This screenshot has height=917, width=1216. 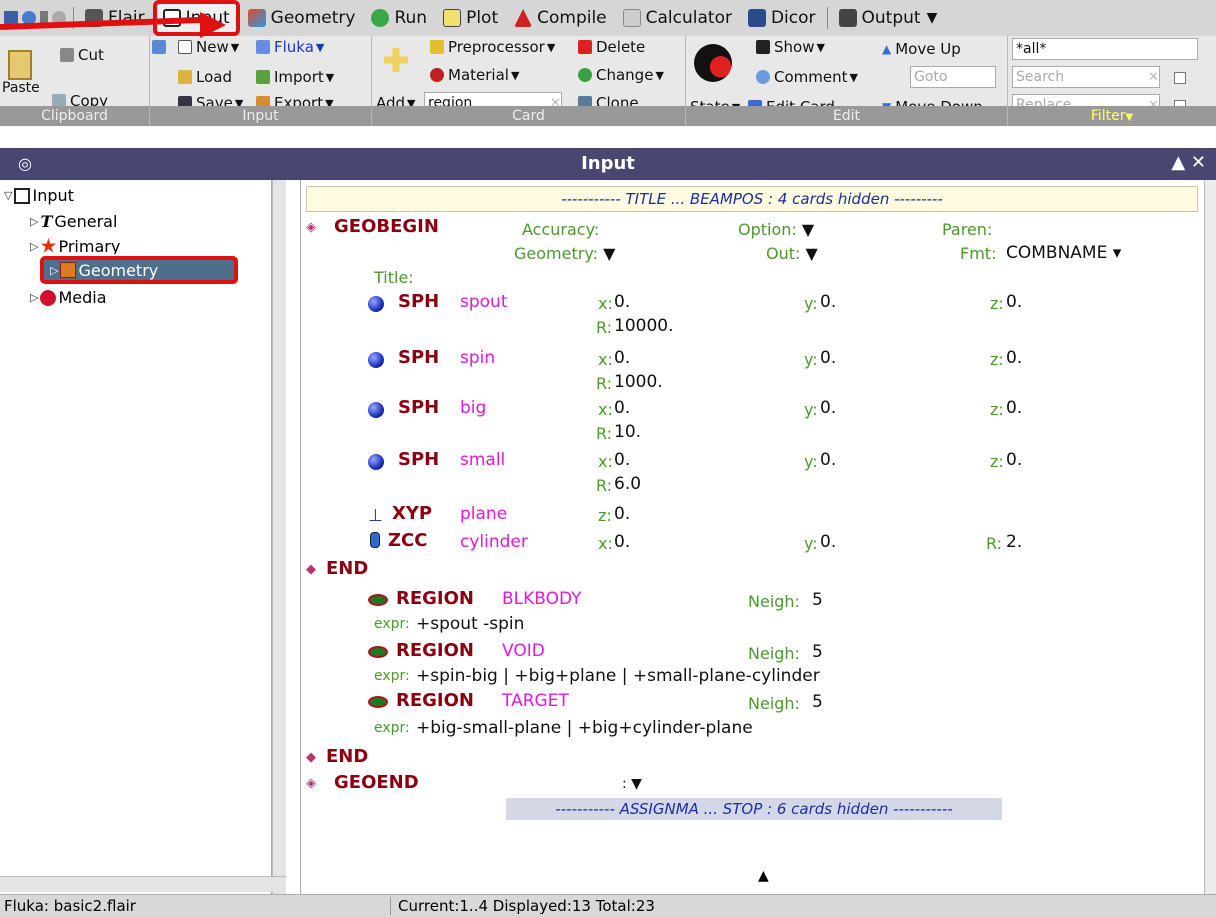 I want to click on load-button: Load, so click(x=205, y=77).